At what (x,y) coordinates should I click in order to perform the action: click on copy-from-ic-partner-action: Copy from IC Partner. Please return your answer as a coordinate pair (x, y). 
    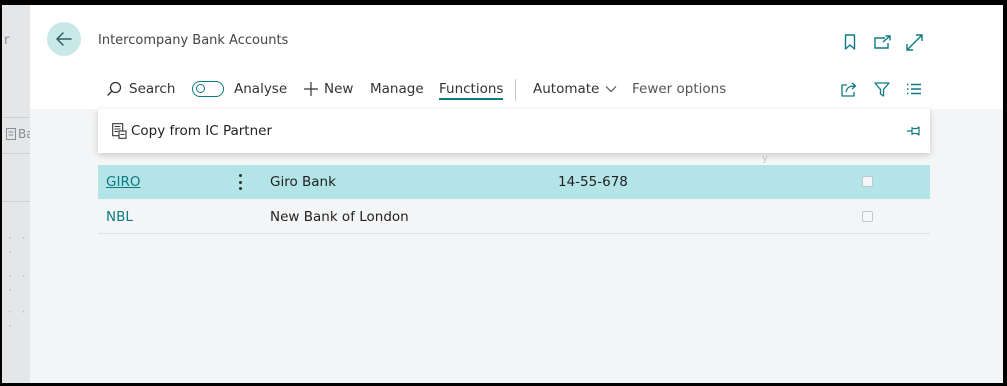
    Looking at the image, I should click on (192, 131).